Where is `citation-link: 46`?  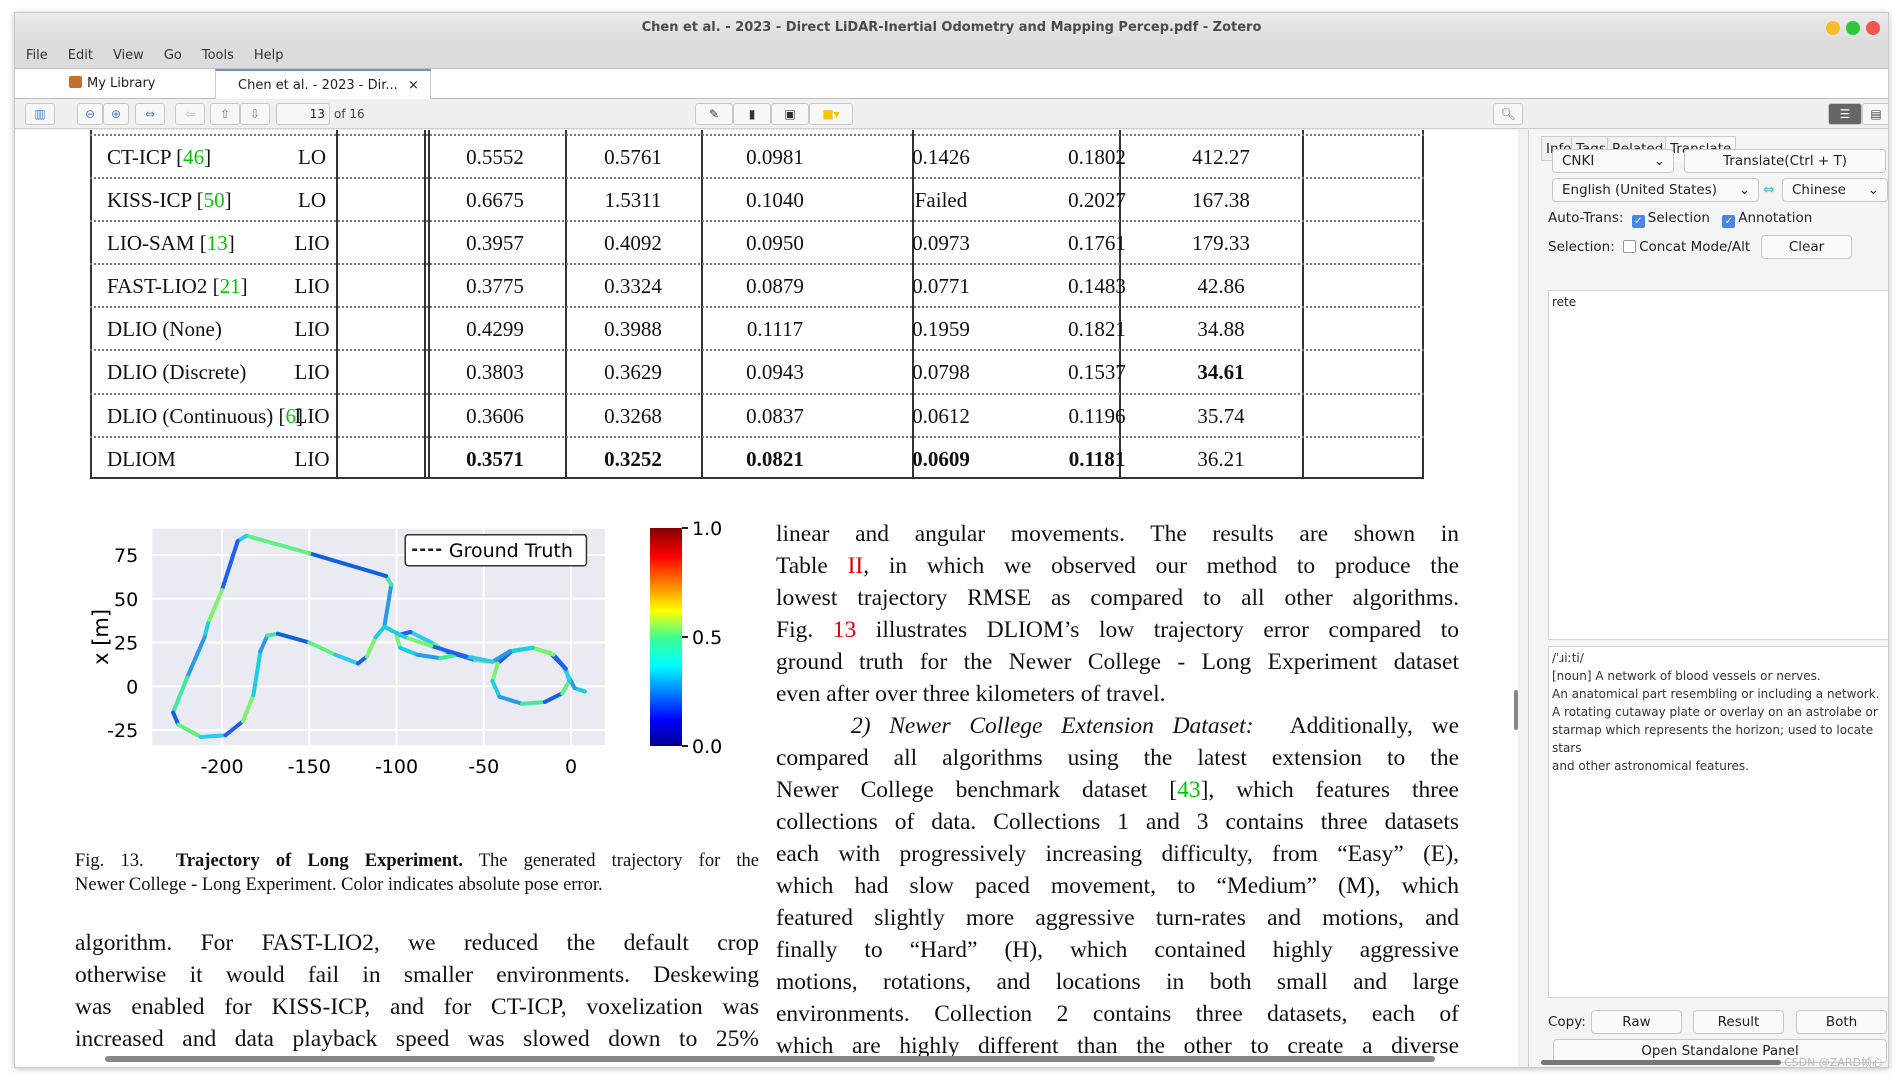 citation-link: 46 is located at coordinates (193, 157).